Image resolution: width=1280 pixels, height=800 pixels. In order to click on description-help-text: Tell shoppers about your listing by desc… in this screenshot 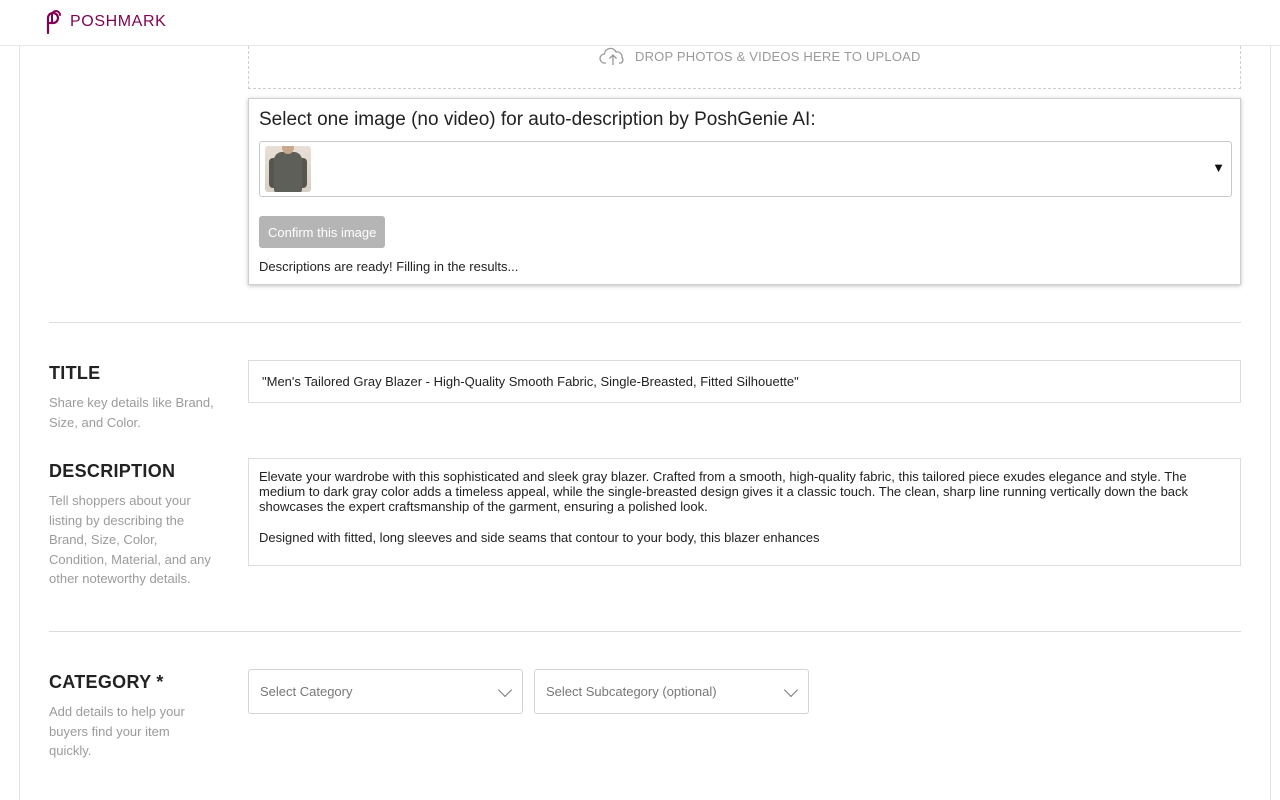, I will do `click(130, 539)`.